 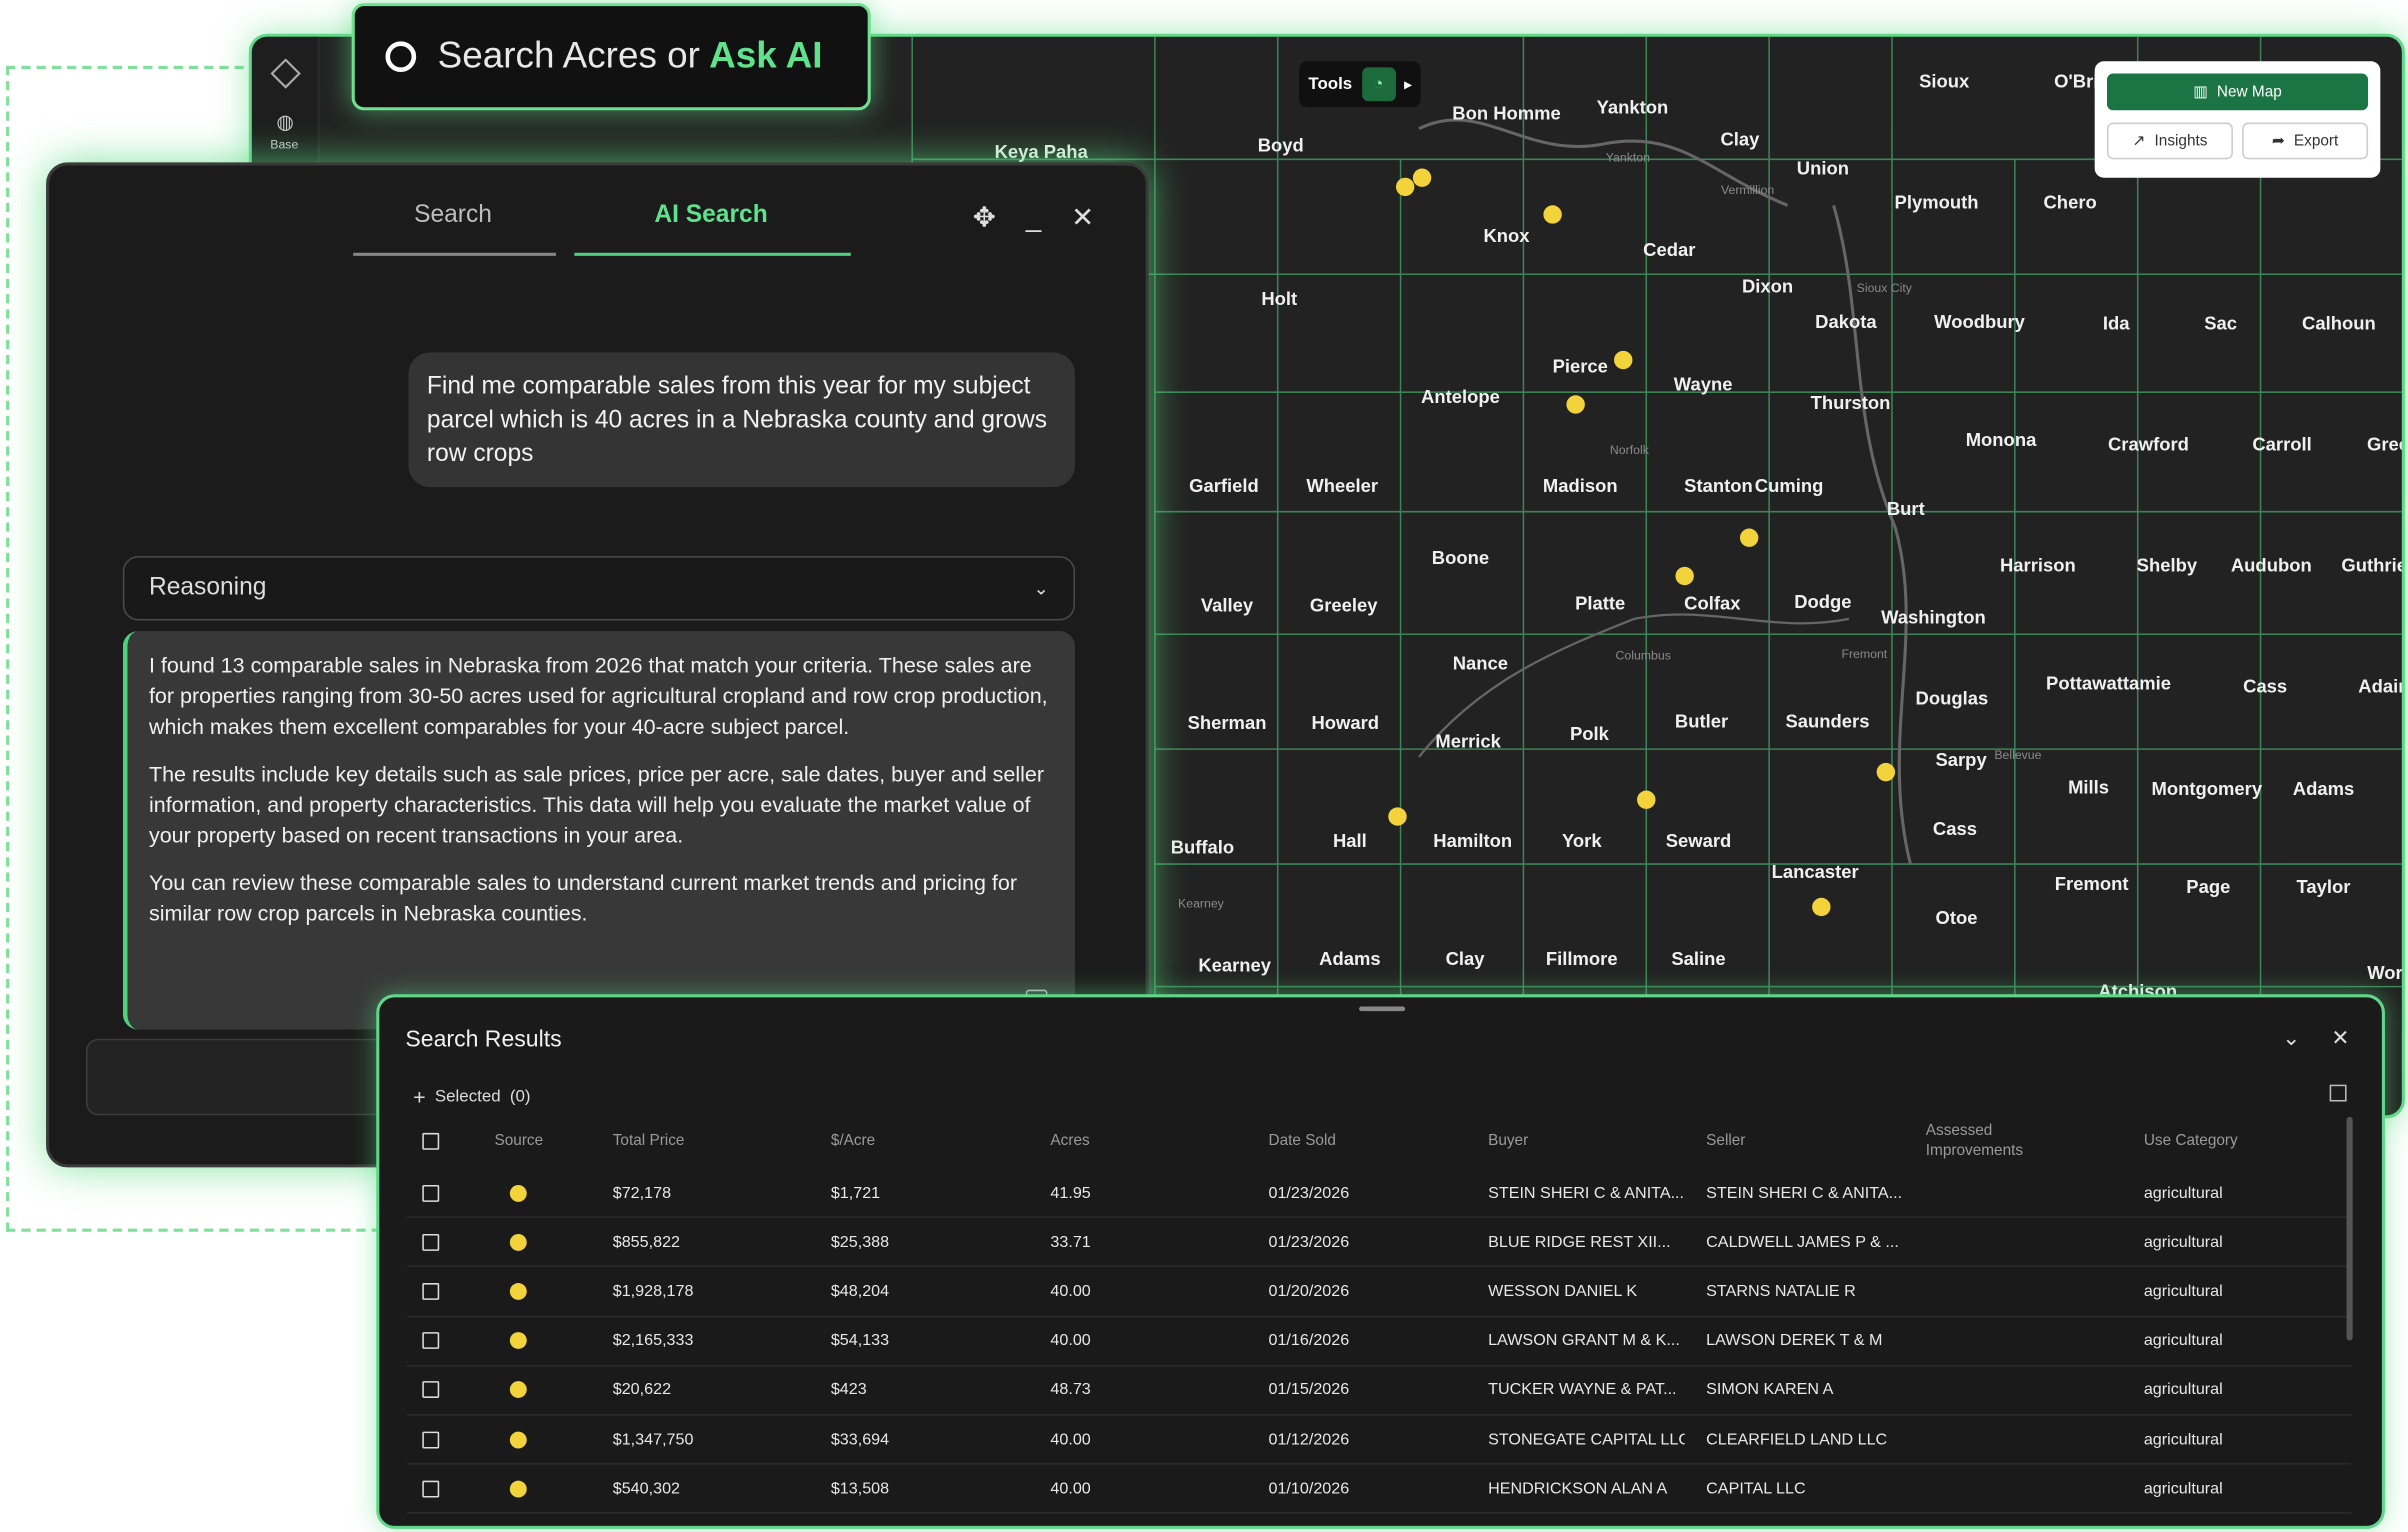 I want to click on cell-acres: 33.71, so click(x=1070, y=1242).